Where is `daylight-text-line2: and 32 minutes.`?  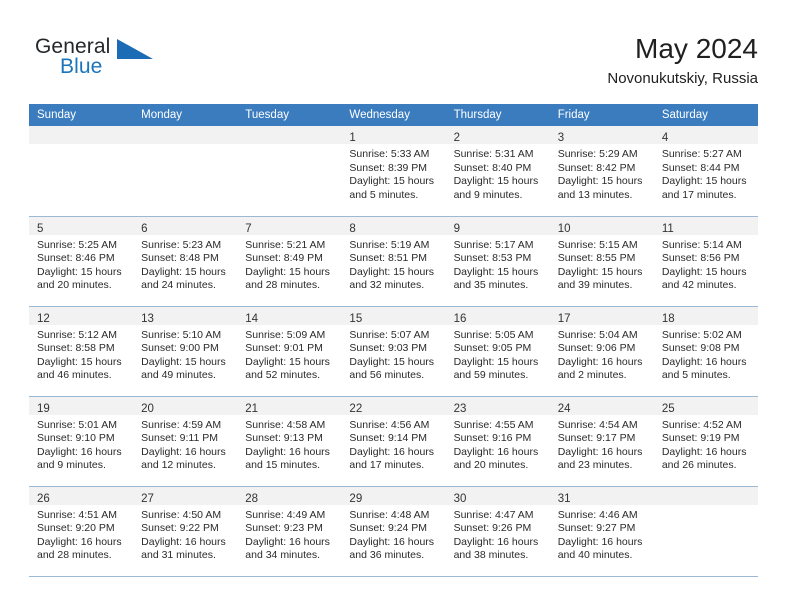
daylight-text-line2: and 32 minutes. is located at coordinates (387, 285).